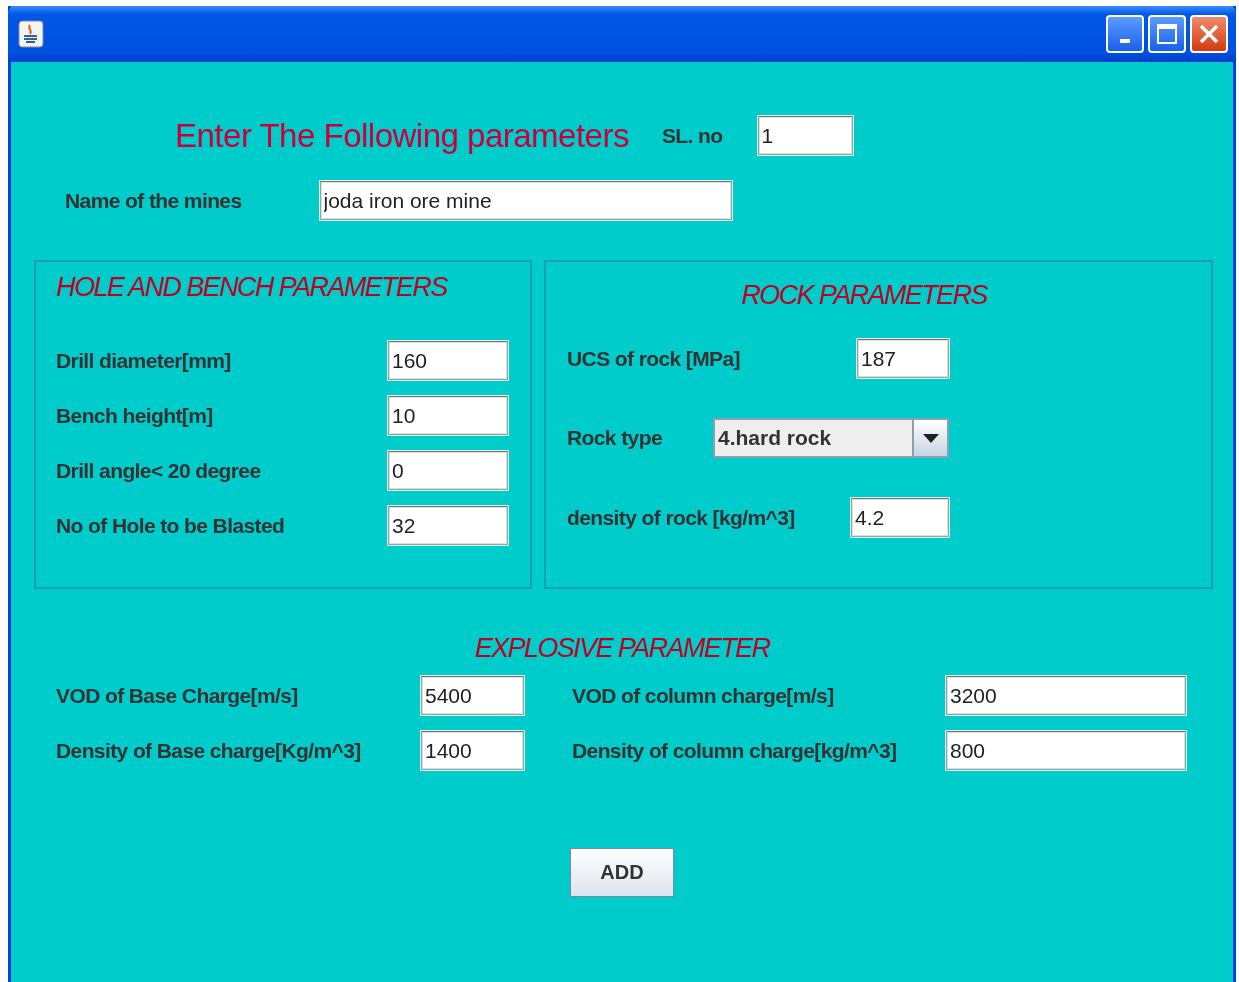 The image size is (1239, 982). Describe the element at coordinates (402, 135) in the screenshot. I see `form-heading: Enter The Following parameters` at that location.